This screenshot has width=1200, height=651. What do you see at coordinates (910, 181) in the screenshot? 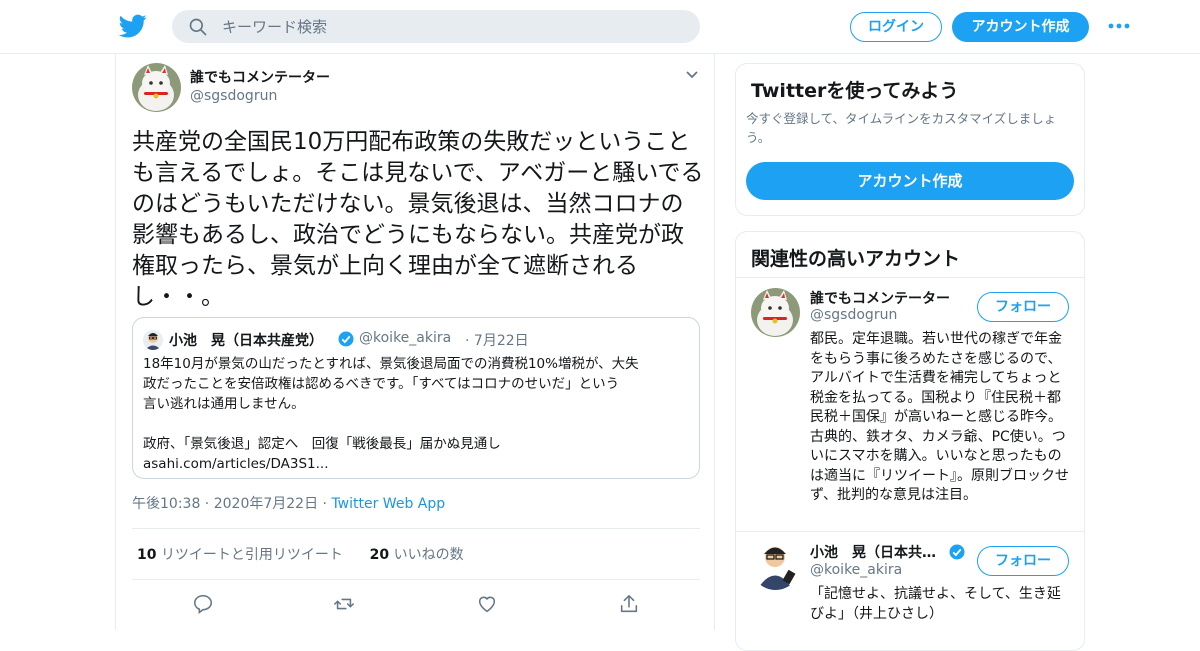
I see `promo-signup-button: アカウント作成` at bounding box center [910, 181].